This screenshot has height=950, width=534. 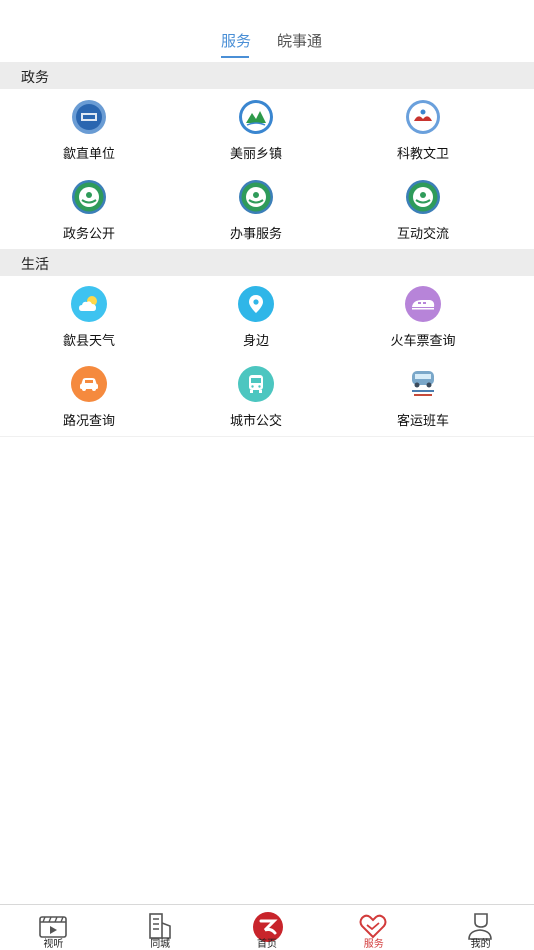 I want to click on service-item-interaction: 互动交流, so click(x=423, y=219).